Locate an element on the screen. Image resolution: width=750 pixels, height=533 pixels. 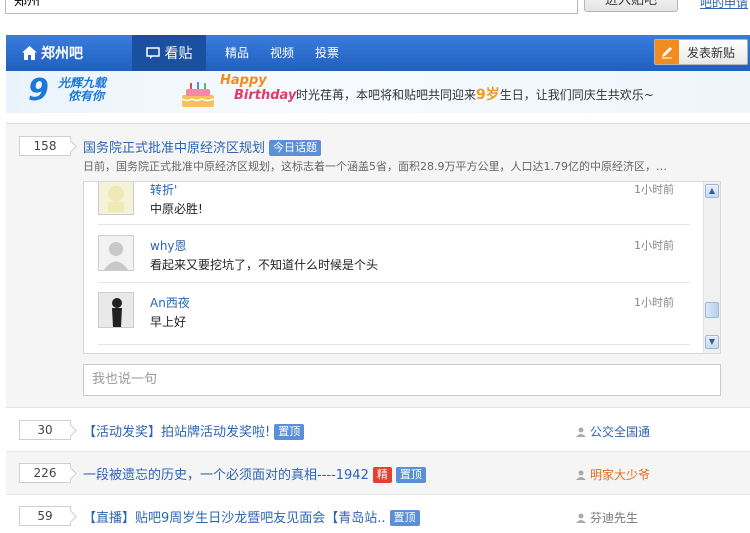
thread-author: 公交全国通 is located at coordinates (613, 431).